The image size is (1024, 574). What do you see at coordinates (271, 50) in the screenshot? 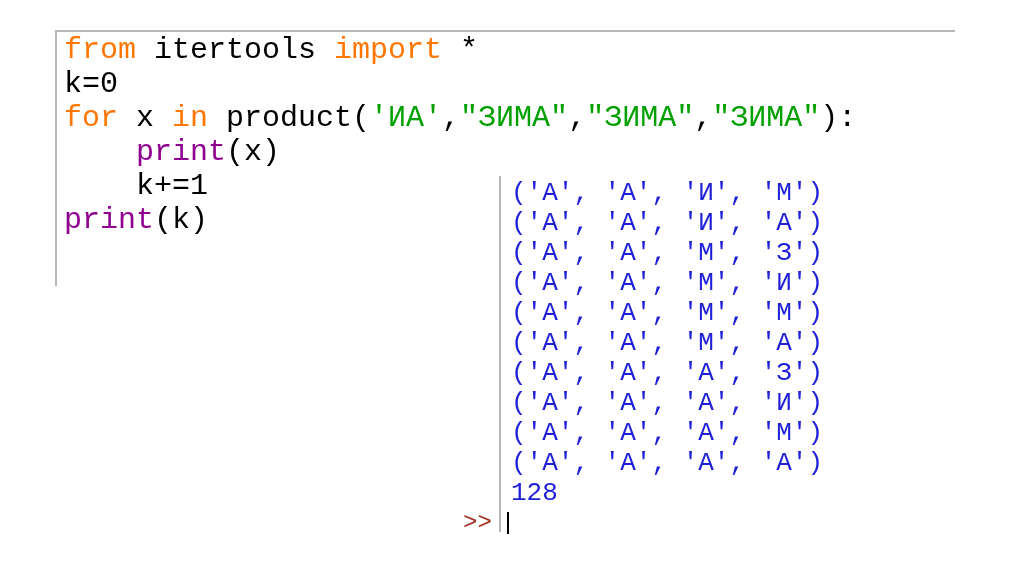
I see `code-line: from itertools import *` at bounding box center [271, 50].